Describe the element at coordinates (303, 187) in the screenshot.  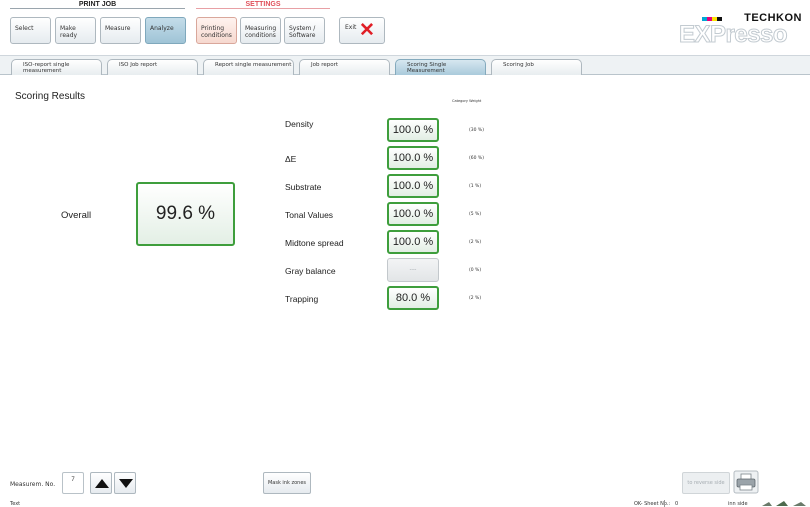
I see `row-label-substrate: Substrate` at that location.